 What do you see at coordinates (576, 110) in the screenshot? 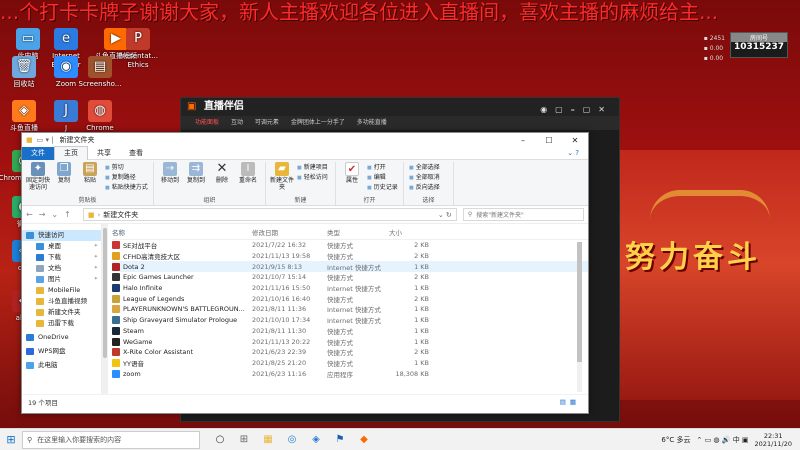
I see `stream-window-controls: ◉▢–▢✕` at bounding box center [576, 110].